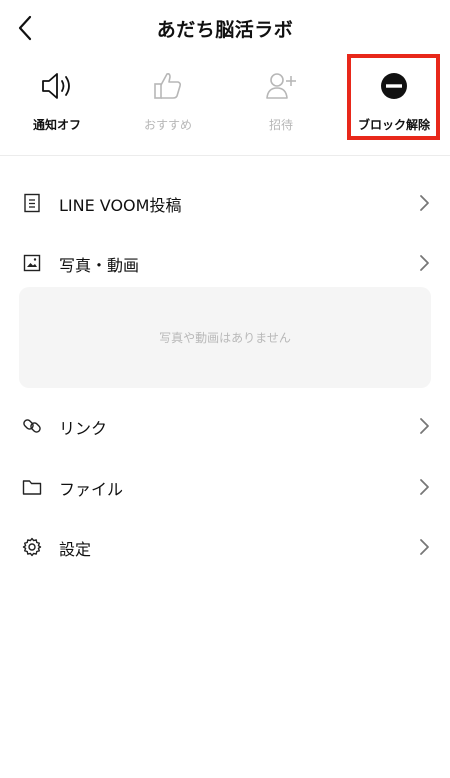 This screenshot has width=450, height=778. Describe the element at coordinates (56, 86) in the screenshot. I see `speaker-icon` at that location.